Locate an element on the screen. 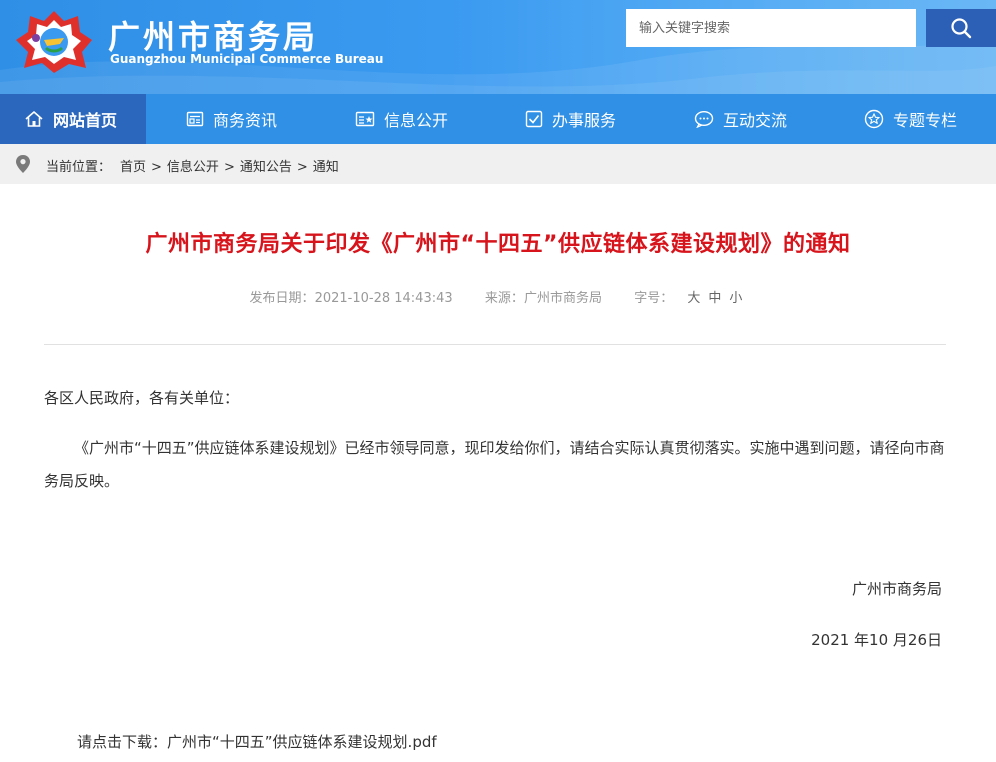 This screenshot has width=996, height=762. download-line: 请点击下载：广州市“十四五”供应链体系建设规划.pdf is located at coordinates (257, 741).